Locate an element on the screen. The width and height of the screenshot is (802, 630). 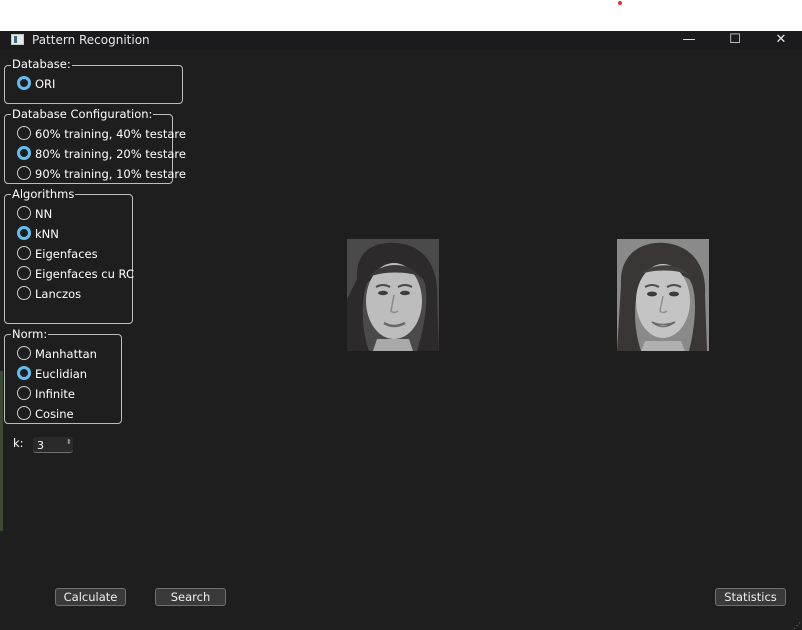
radio-config-80-20-label: 80% training, 20% testare is located at coordinates (110, 154).